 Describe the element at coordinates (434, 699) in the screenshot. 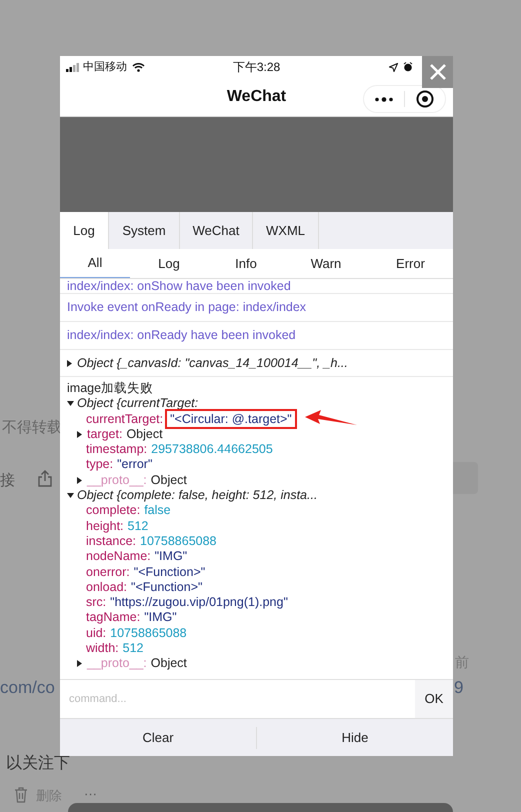

I see `ok-button: OK` at that location.